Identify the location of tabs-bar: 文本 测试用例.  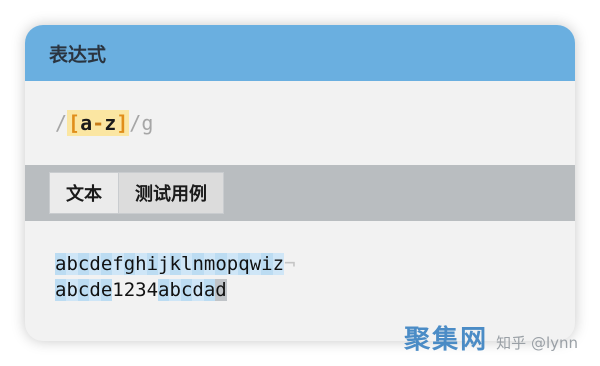
(300, 193).